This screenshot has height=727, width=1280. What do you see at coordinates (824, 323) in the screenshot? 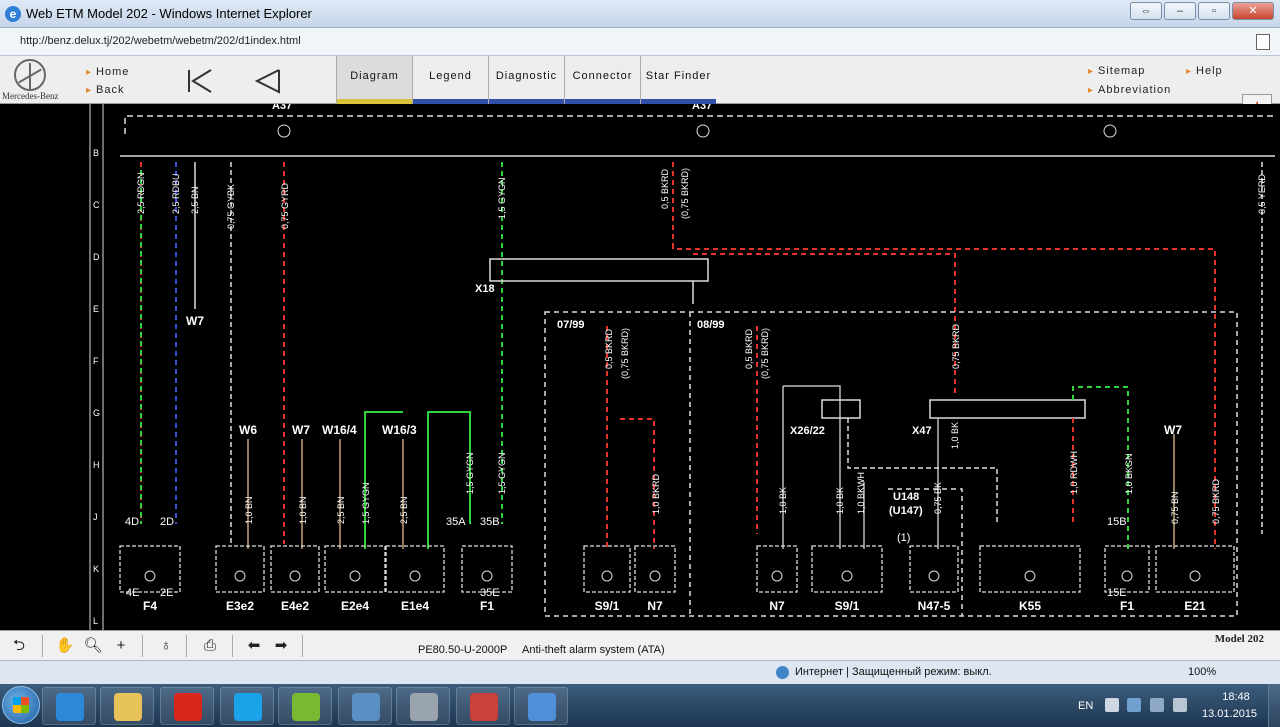
I see `wire-bkrd` at bounding box center [824, 323].